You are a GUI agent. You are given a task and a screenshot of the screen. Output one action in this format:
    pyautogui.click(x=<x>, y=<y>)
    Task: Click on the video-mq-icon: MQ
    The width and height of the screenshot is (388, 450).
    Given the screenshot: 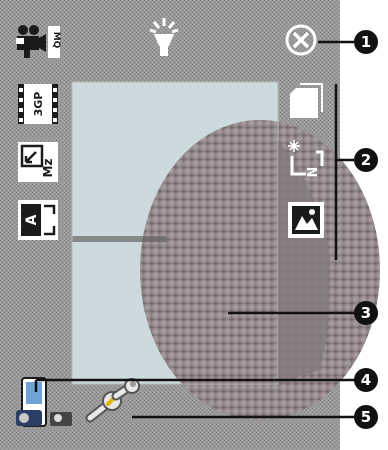 What is the action you would take?
    pyautogui.click(x=38, y=43)
    